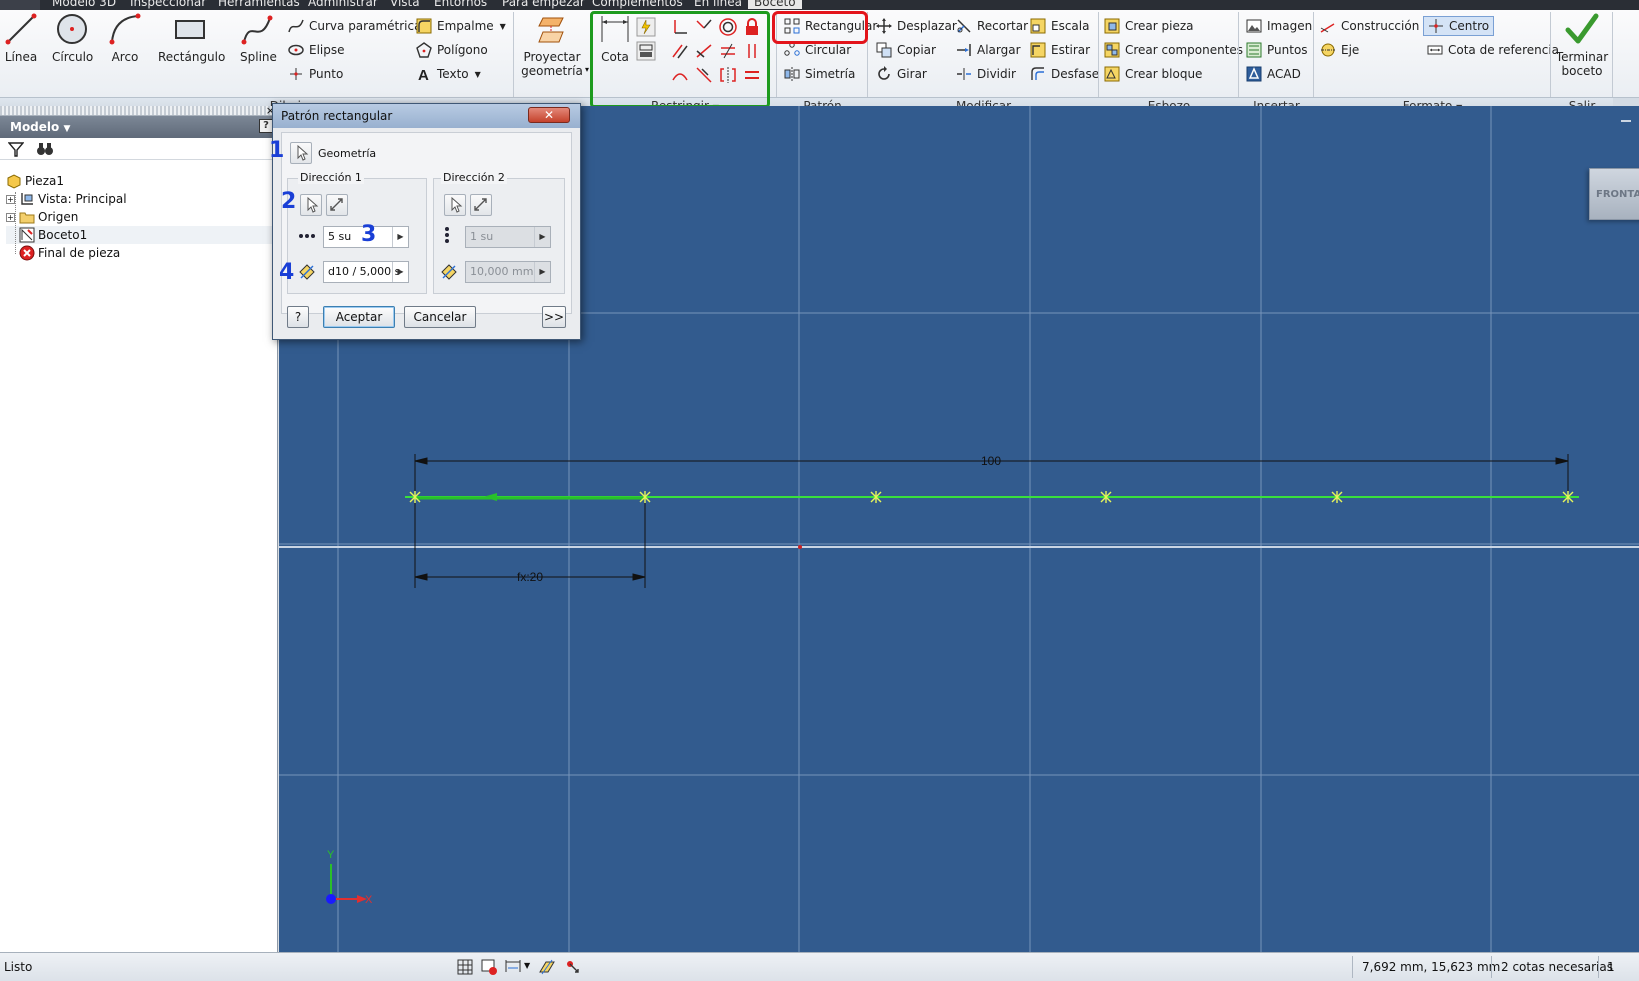 The width and height of the screenshot is (1639, 981). I want to click on tab-boceto: Boceto, so click(775, 4).